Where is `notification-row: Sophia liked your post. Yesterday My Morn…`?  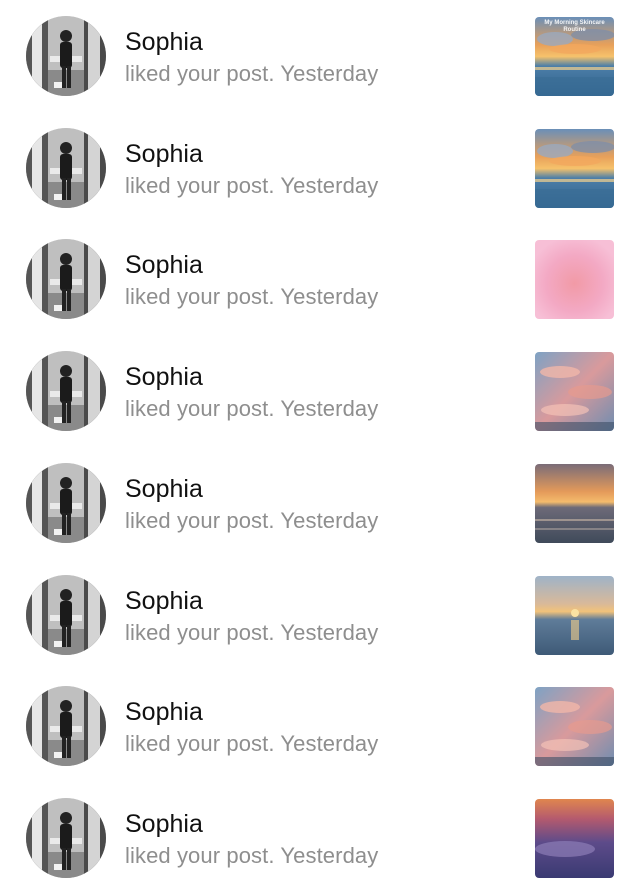
notification-row: Sophia liked your post. Yesterday My Morn… is located at coordinates (320, 56).